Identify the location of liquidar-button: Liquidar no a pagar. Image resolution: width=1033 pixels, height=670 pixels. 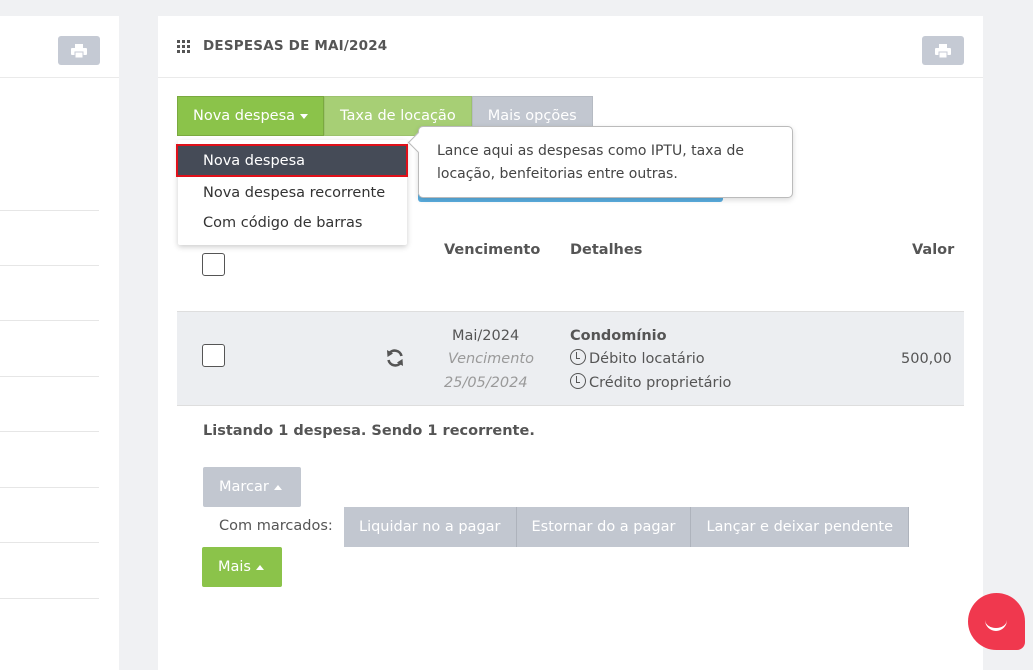
(430, 527).